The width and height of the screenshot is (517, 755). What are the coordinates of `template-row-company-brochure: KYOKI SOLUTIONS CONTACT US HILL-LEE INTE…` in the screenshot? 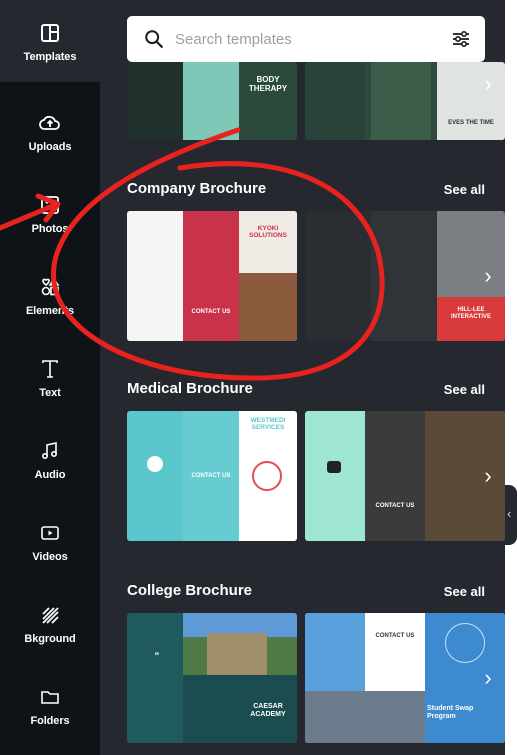 It's located at (316, 276).